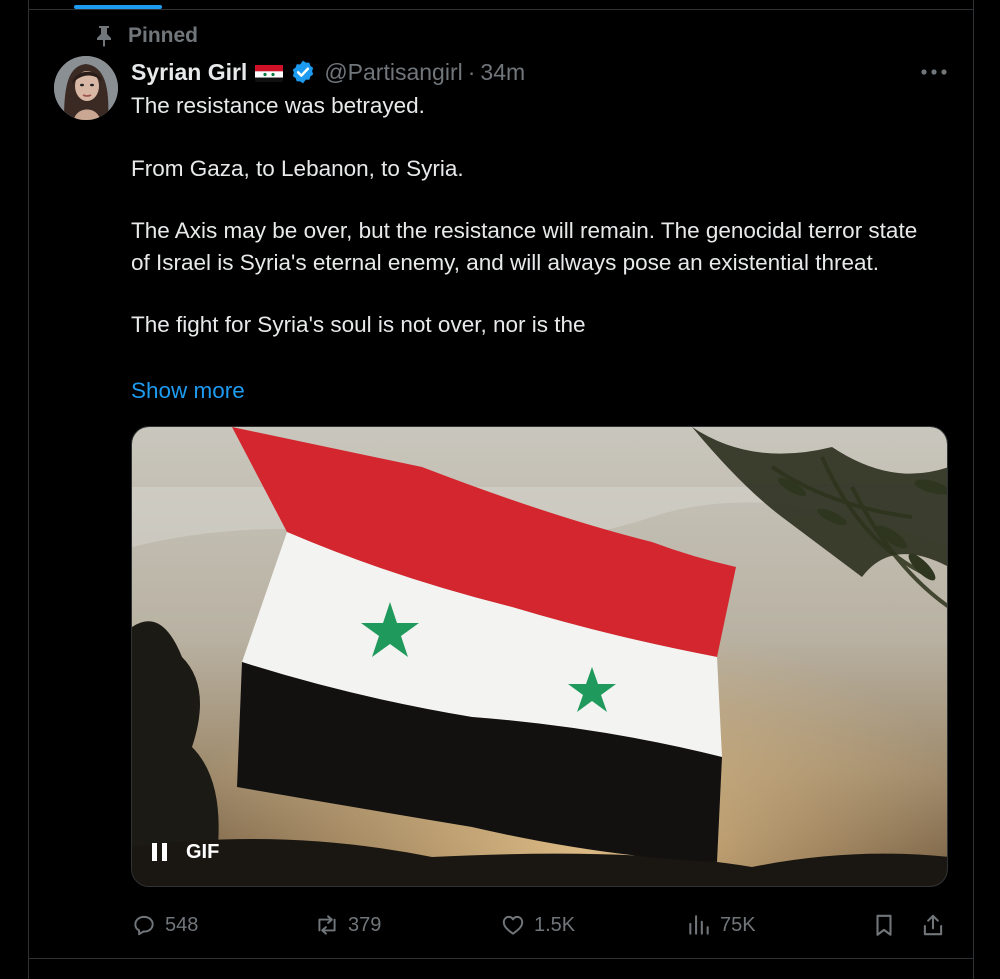  Describe the element at coordinates (164, 925) in the screenshot. I see `reply-button: 548` at that location.